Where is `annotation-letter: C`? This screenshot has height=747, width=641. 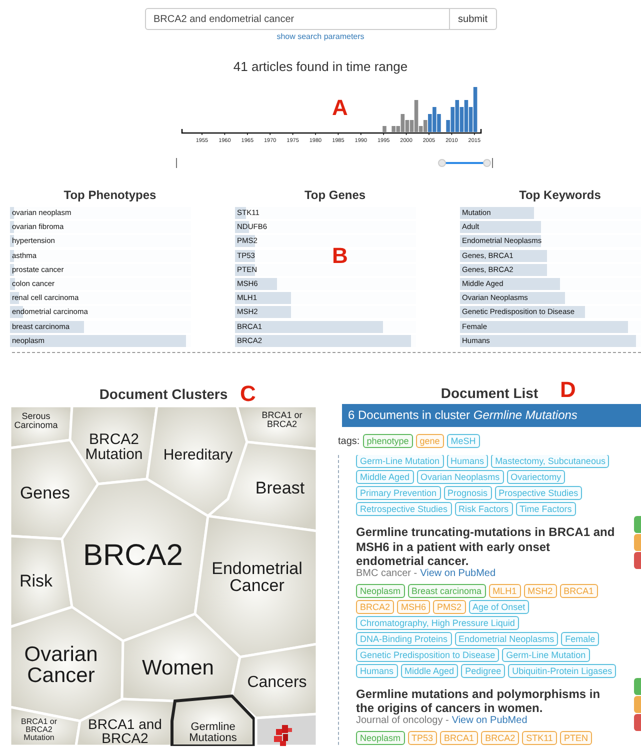
annotation-letter: C is located at coordinates (248, 394).